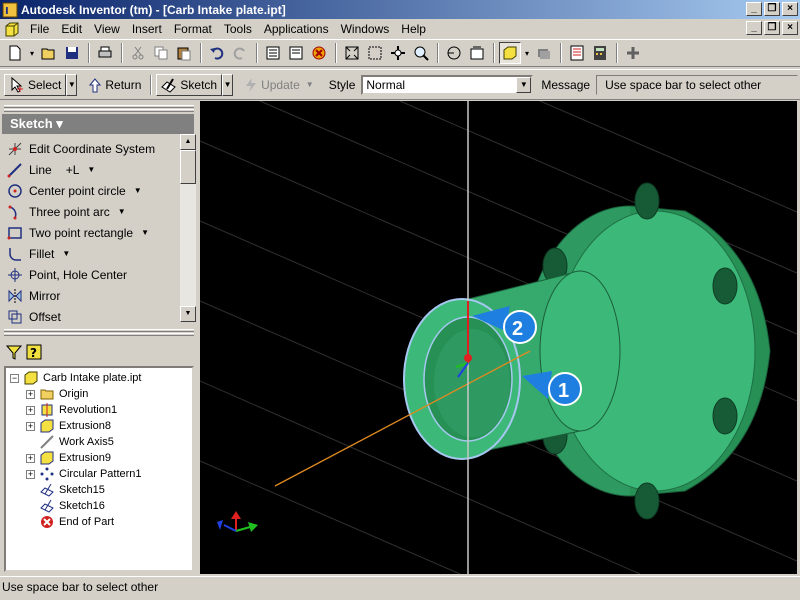 Image resolution: width=800 pixels, height=600 pixels. Describe the element at coordinates (375, 53) in the screenshot. I see `zoom-window-icon` at that location.